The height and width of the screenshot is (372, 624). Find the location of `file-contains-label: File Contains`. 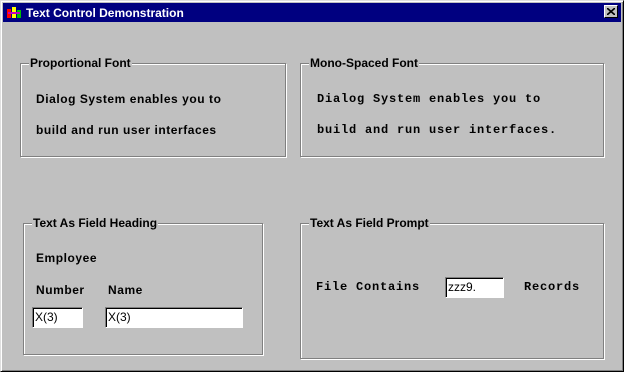

file-contains-label: File Contains is located at coordinates (368, 287).